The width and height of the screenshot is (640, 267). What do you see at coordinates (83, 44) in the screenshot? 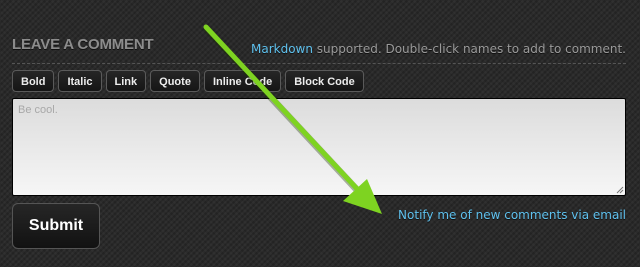
I see `leave-comment-heading: LEAVE A COMMENT` at bounding box center [83, 44].